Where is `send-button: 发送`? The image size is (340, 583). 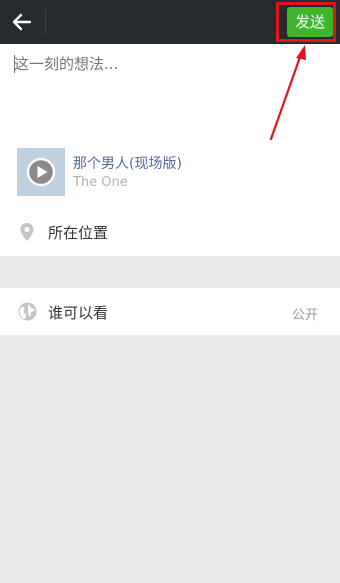
send-button: 发送 is located at coordinates (310, 22).